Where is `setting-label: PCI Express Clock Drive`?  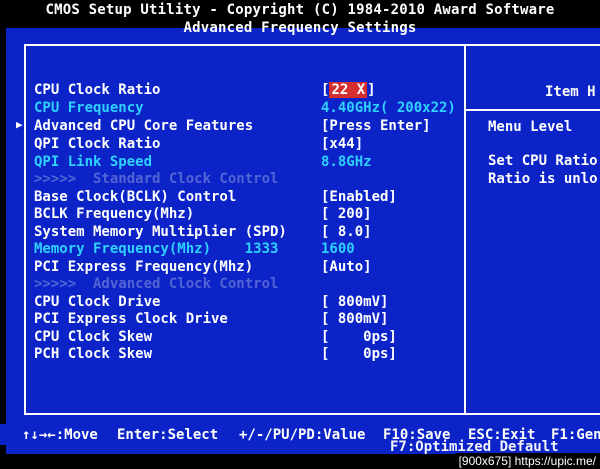
setting-label: PCI Express Clock Drive is located at coordinates (131, 319).